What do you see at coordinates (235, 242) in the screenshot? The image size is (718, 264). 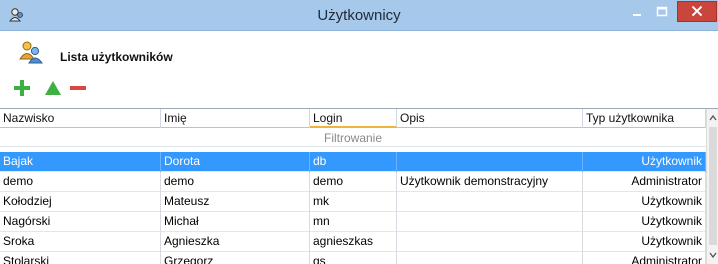 I see `firstname-cell: Agnieszka` at bounding box center [235, 242].